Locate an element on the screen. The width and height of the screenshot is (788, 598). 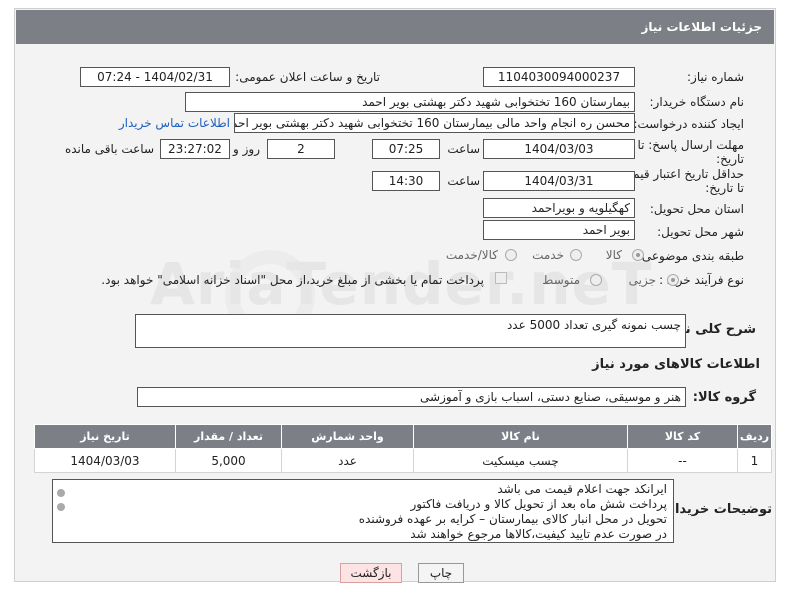
category-goods-radio is located at coordinates (638, 255).